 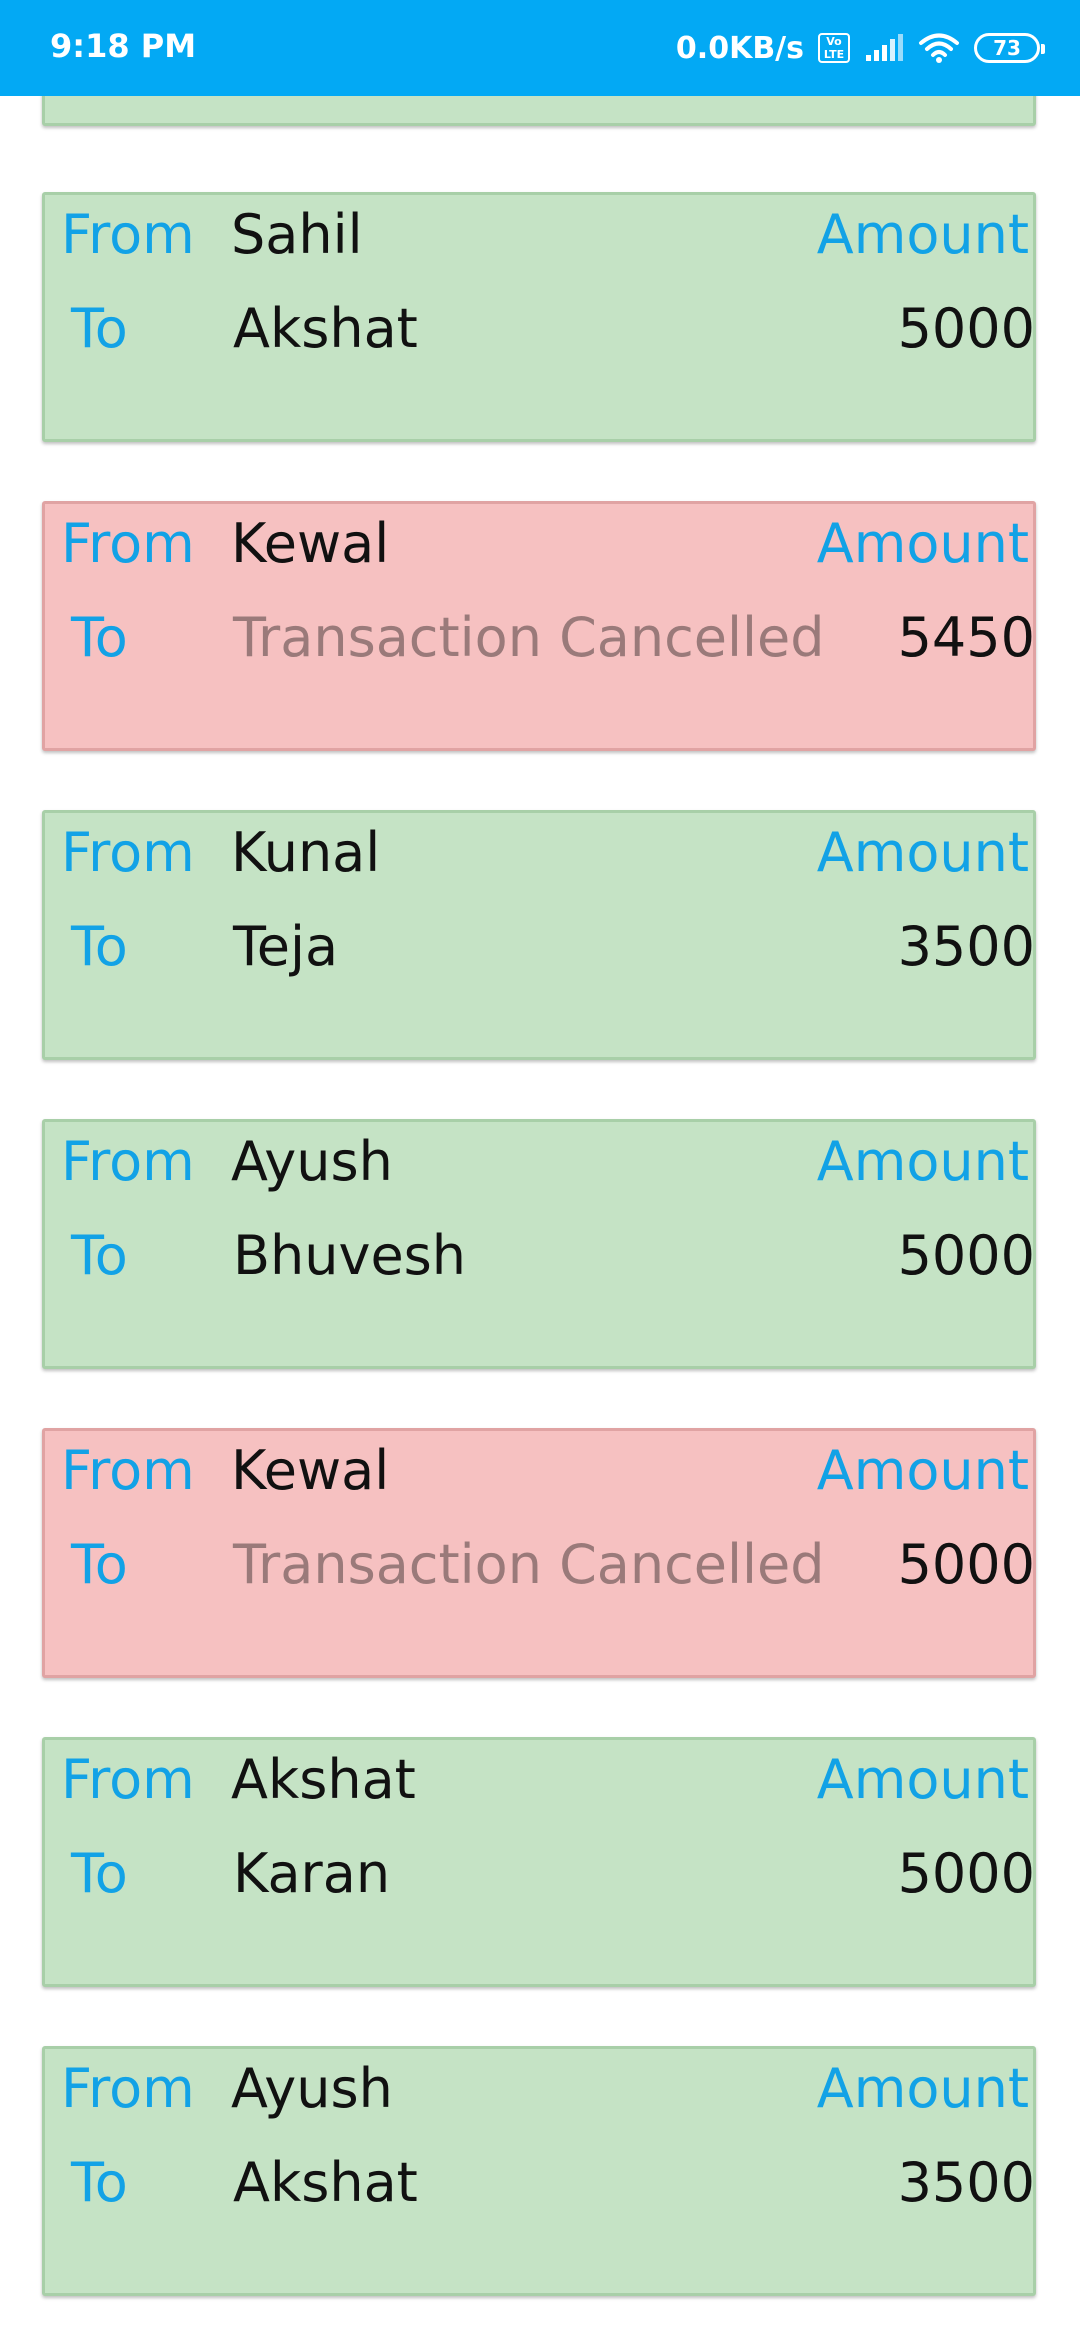 What do you see at coordinates (312, 1873) in the screenshot?
I see `to-name: Karan` at bounding box center [312, 1873].